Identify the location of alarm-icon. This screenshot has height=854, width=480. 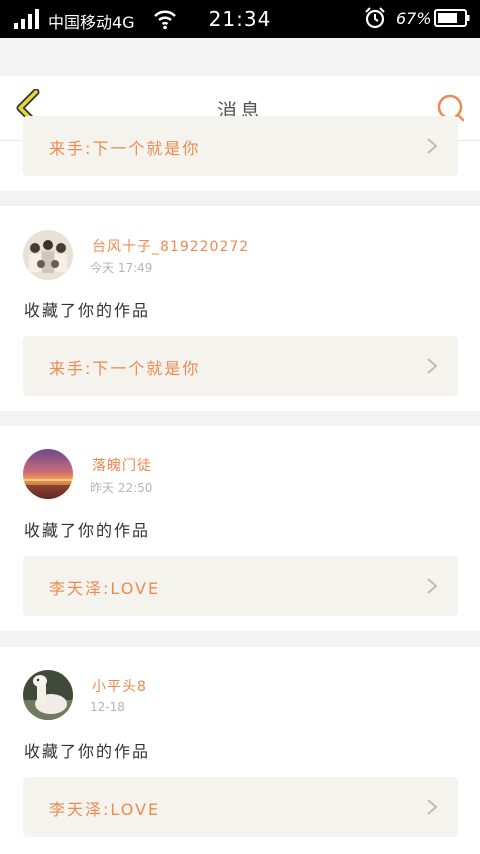
(375, 18).